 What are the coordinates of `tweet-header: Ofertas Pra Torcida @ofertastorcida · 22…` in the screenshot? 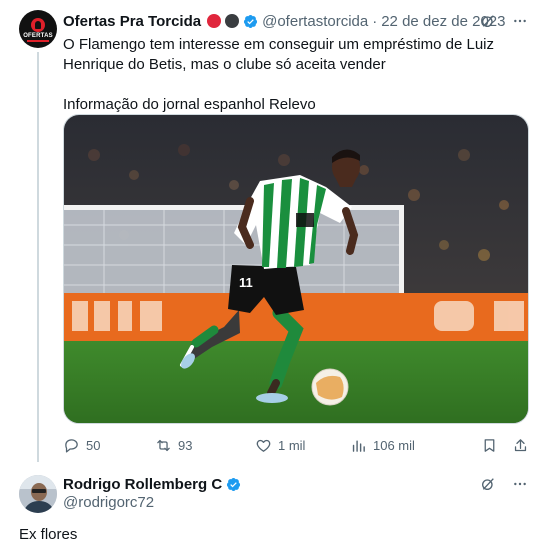 It's located at (295, 21).